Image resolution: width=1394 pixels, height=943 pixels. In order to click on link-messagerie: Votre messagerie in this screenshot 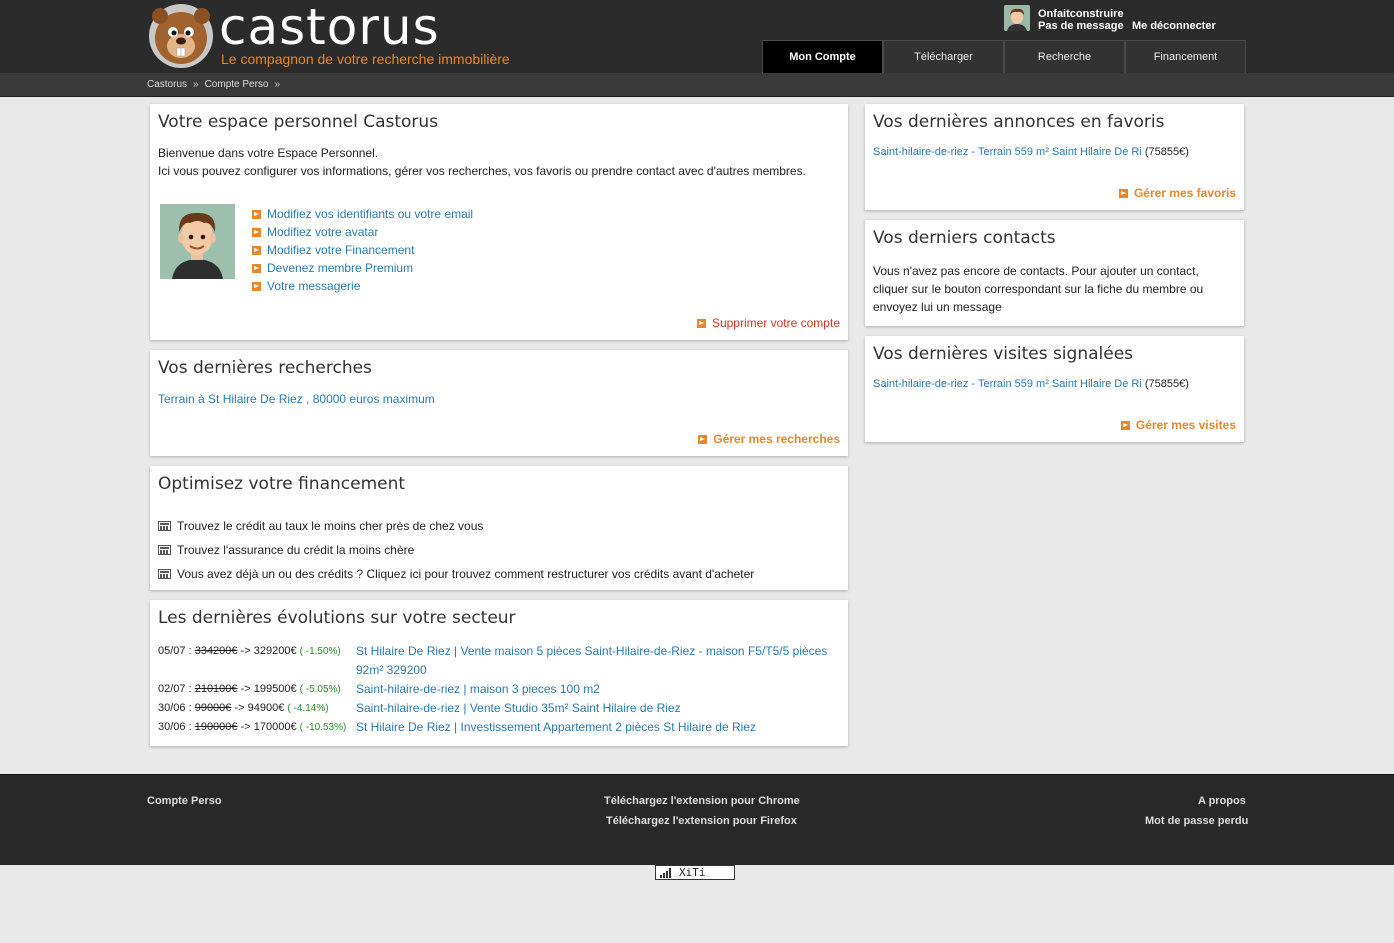, I will do `click(362, 286)`.